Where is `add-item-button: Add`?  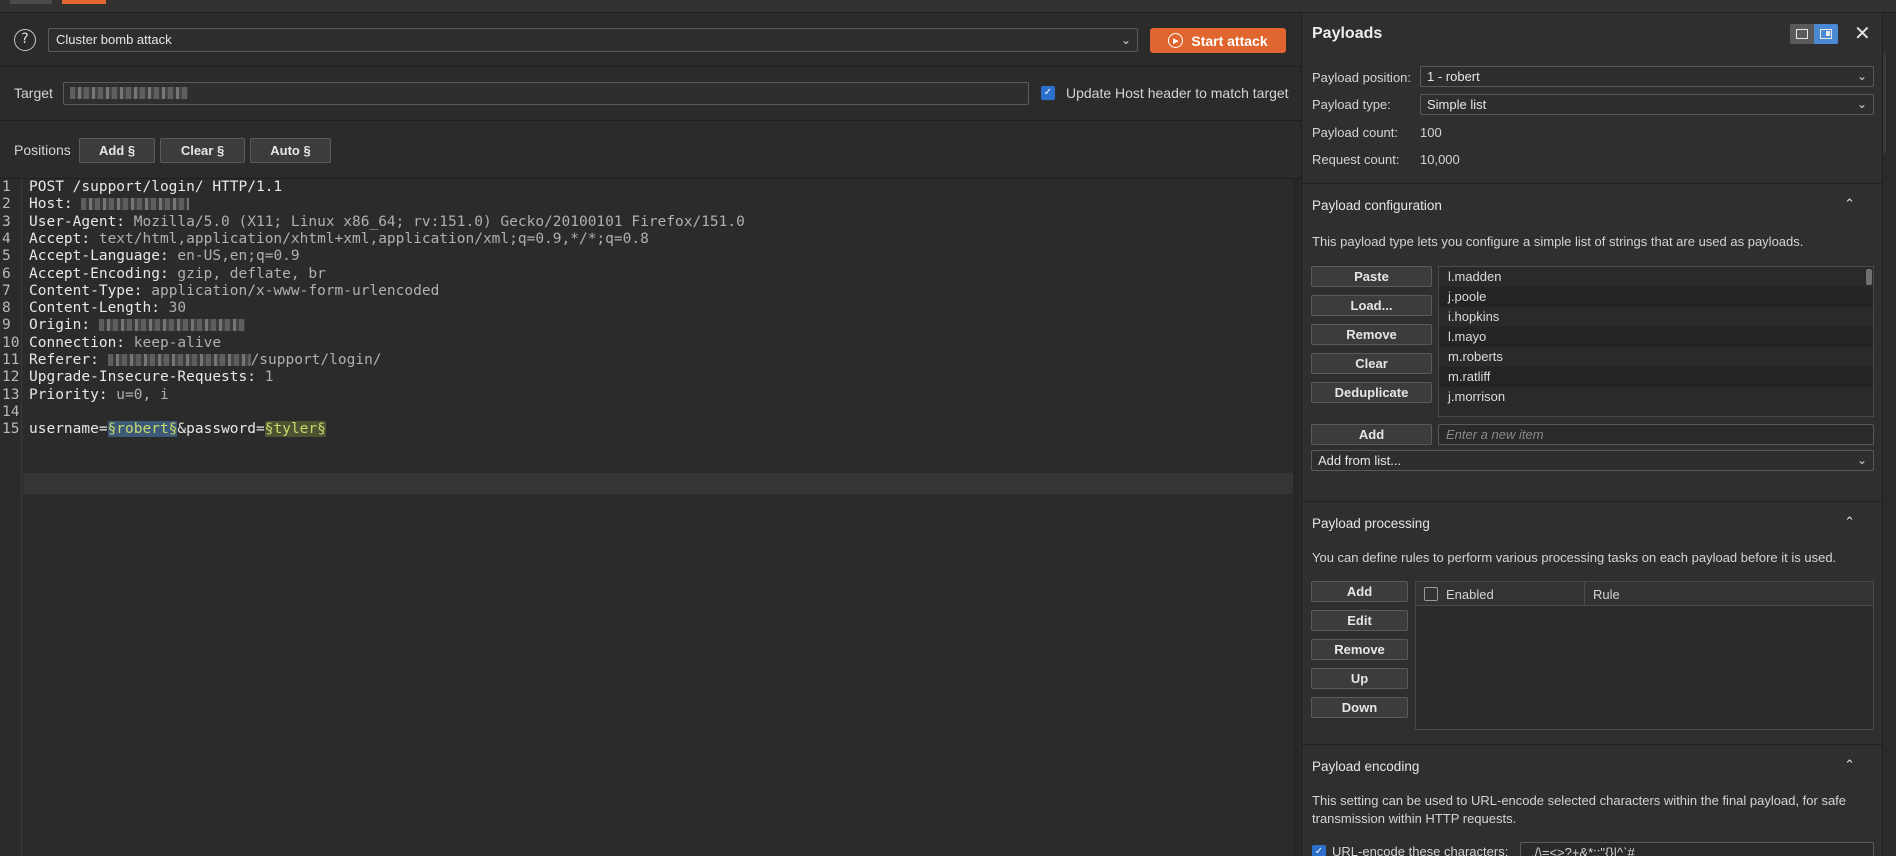
add-item-button: Add is located at coordinates (1371, 434).